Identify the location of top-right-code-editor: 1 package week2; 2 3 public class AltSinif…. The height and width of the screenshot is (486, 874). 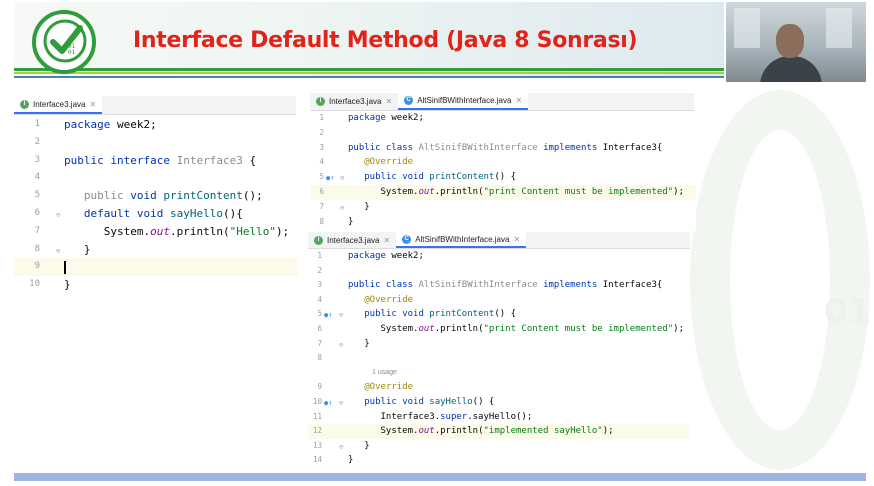
(503, 171).